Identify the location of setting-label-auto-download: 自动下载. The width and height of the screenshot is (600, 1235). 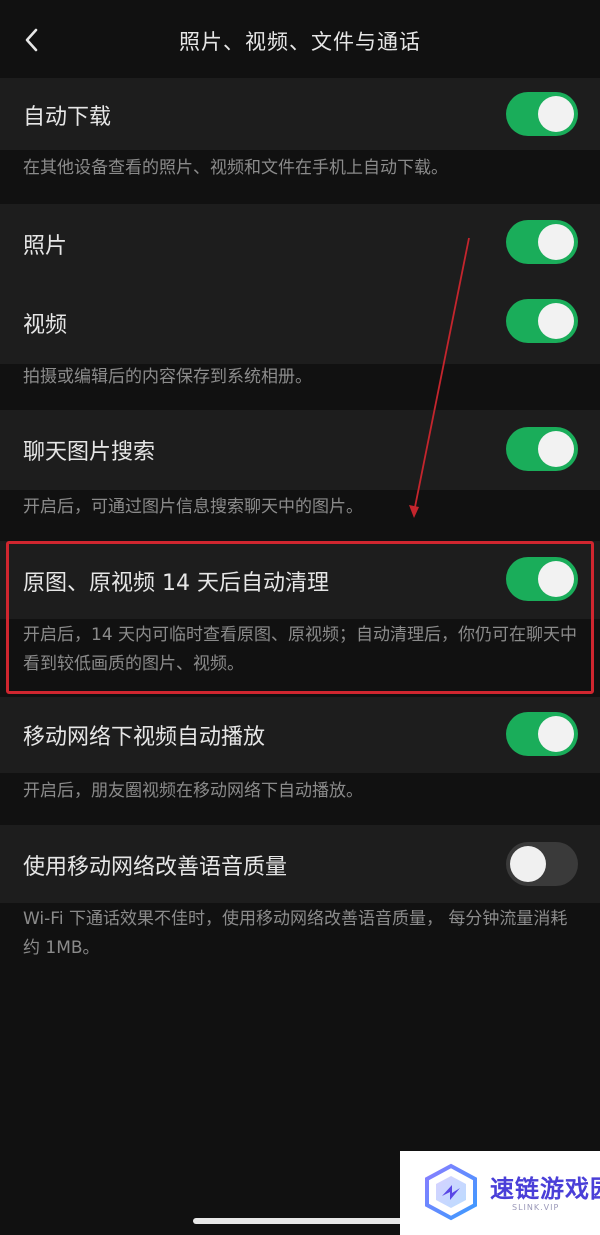
(67, 117).